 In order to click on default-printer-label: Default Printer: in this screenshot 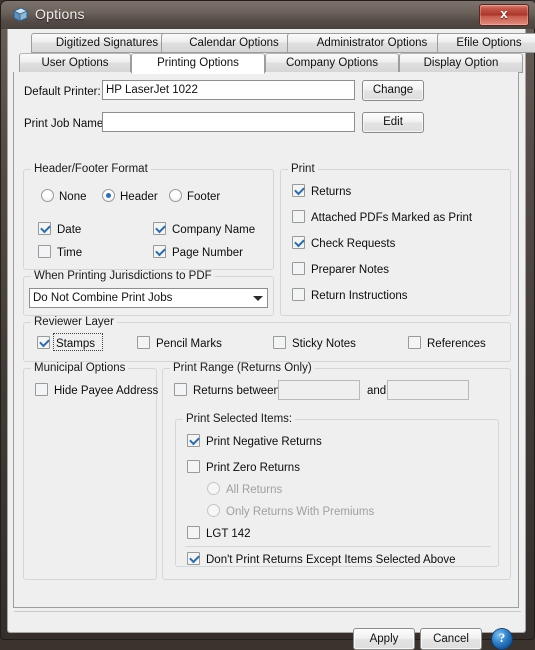, I will do `click(62, 92)`.